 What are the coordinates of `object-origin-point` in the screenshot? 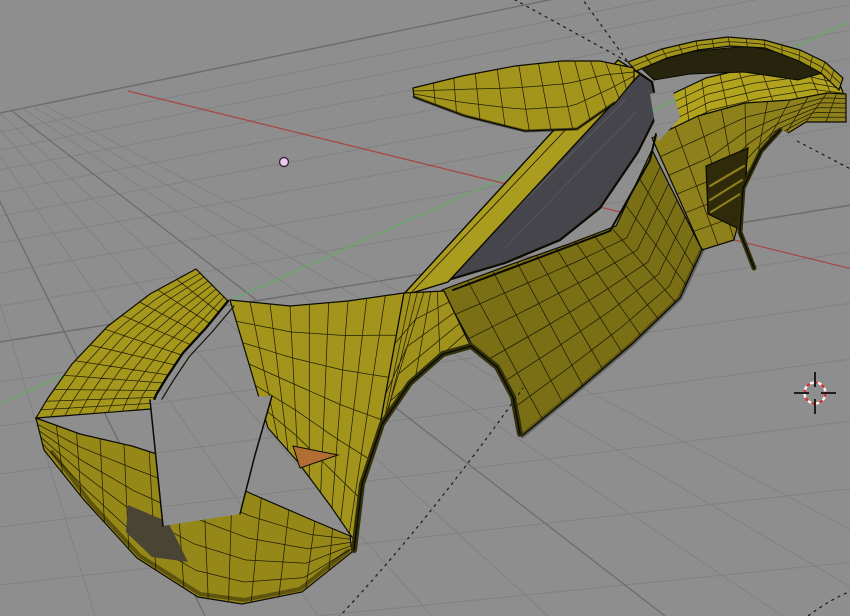 It's located at (284, 162).